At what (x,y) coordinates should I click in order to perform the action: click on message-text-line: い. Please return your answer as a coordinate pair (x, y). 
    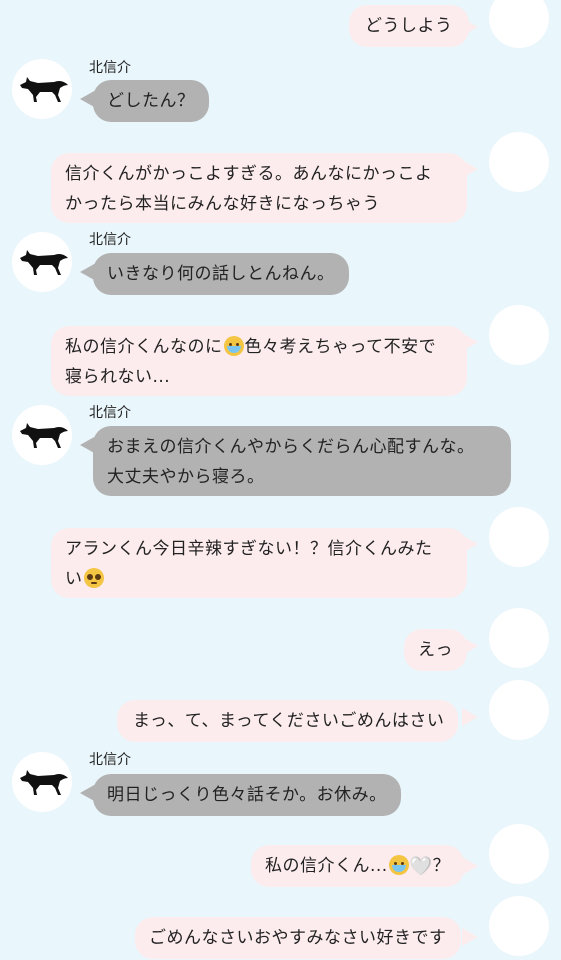
    Looking at the image, I should click on (259, 579).